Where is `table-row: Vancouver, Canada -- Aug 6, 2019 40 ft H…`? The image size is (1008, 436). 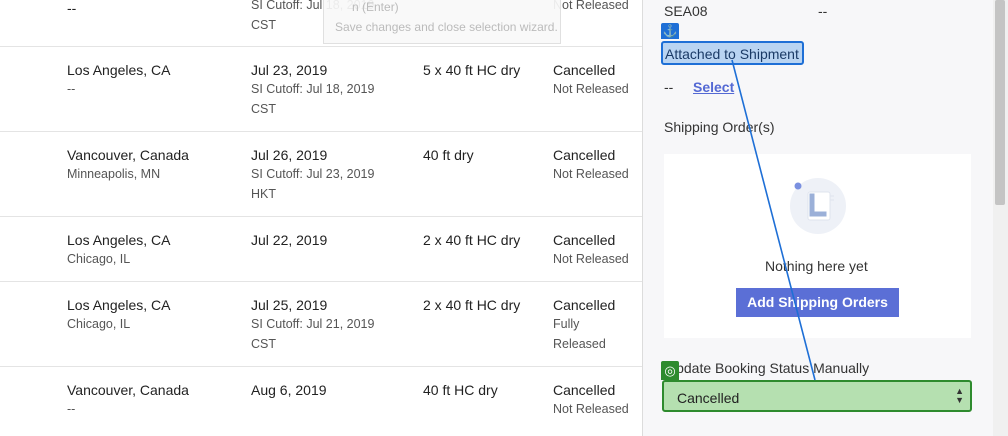 table-row: Vancouver, Canada -- Aug 6, 2019 40 ft H… is located at coordinates (321, 401).